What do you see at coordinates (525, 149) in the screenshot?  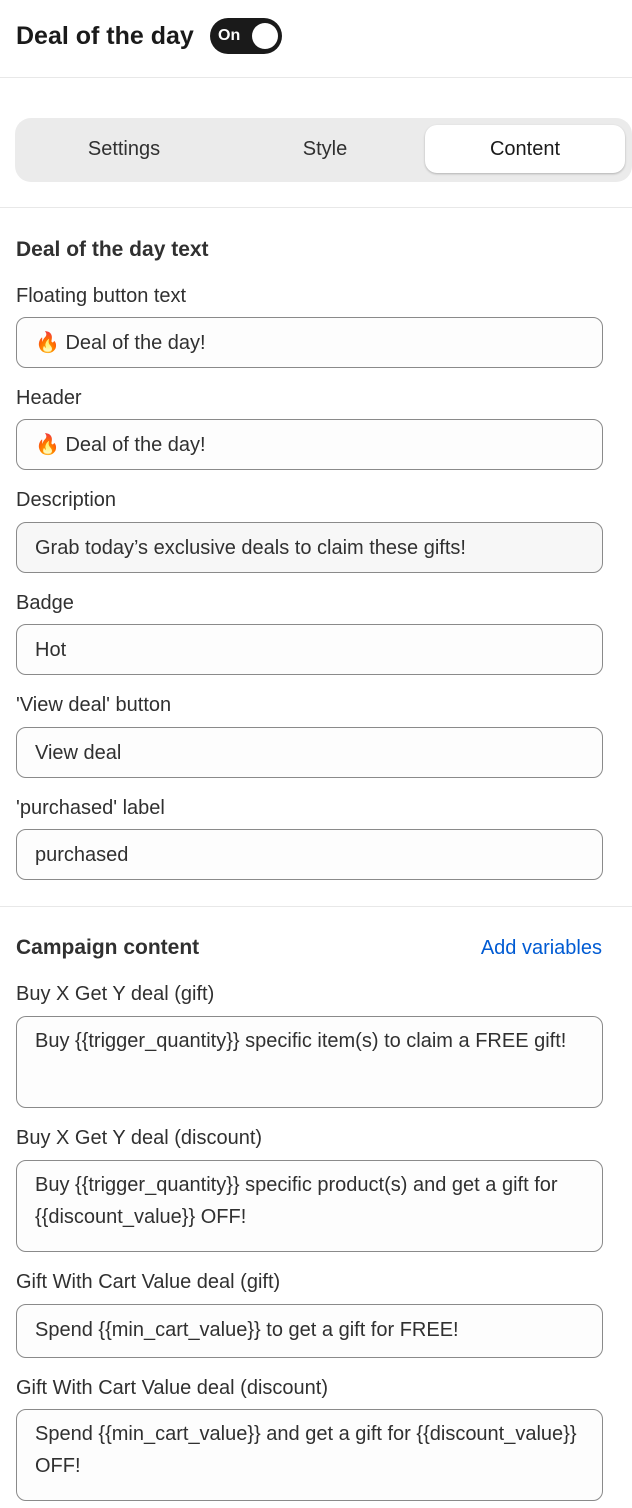 I see `tab-content: Content` at bounding box center [525, 149].